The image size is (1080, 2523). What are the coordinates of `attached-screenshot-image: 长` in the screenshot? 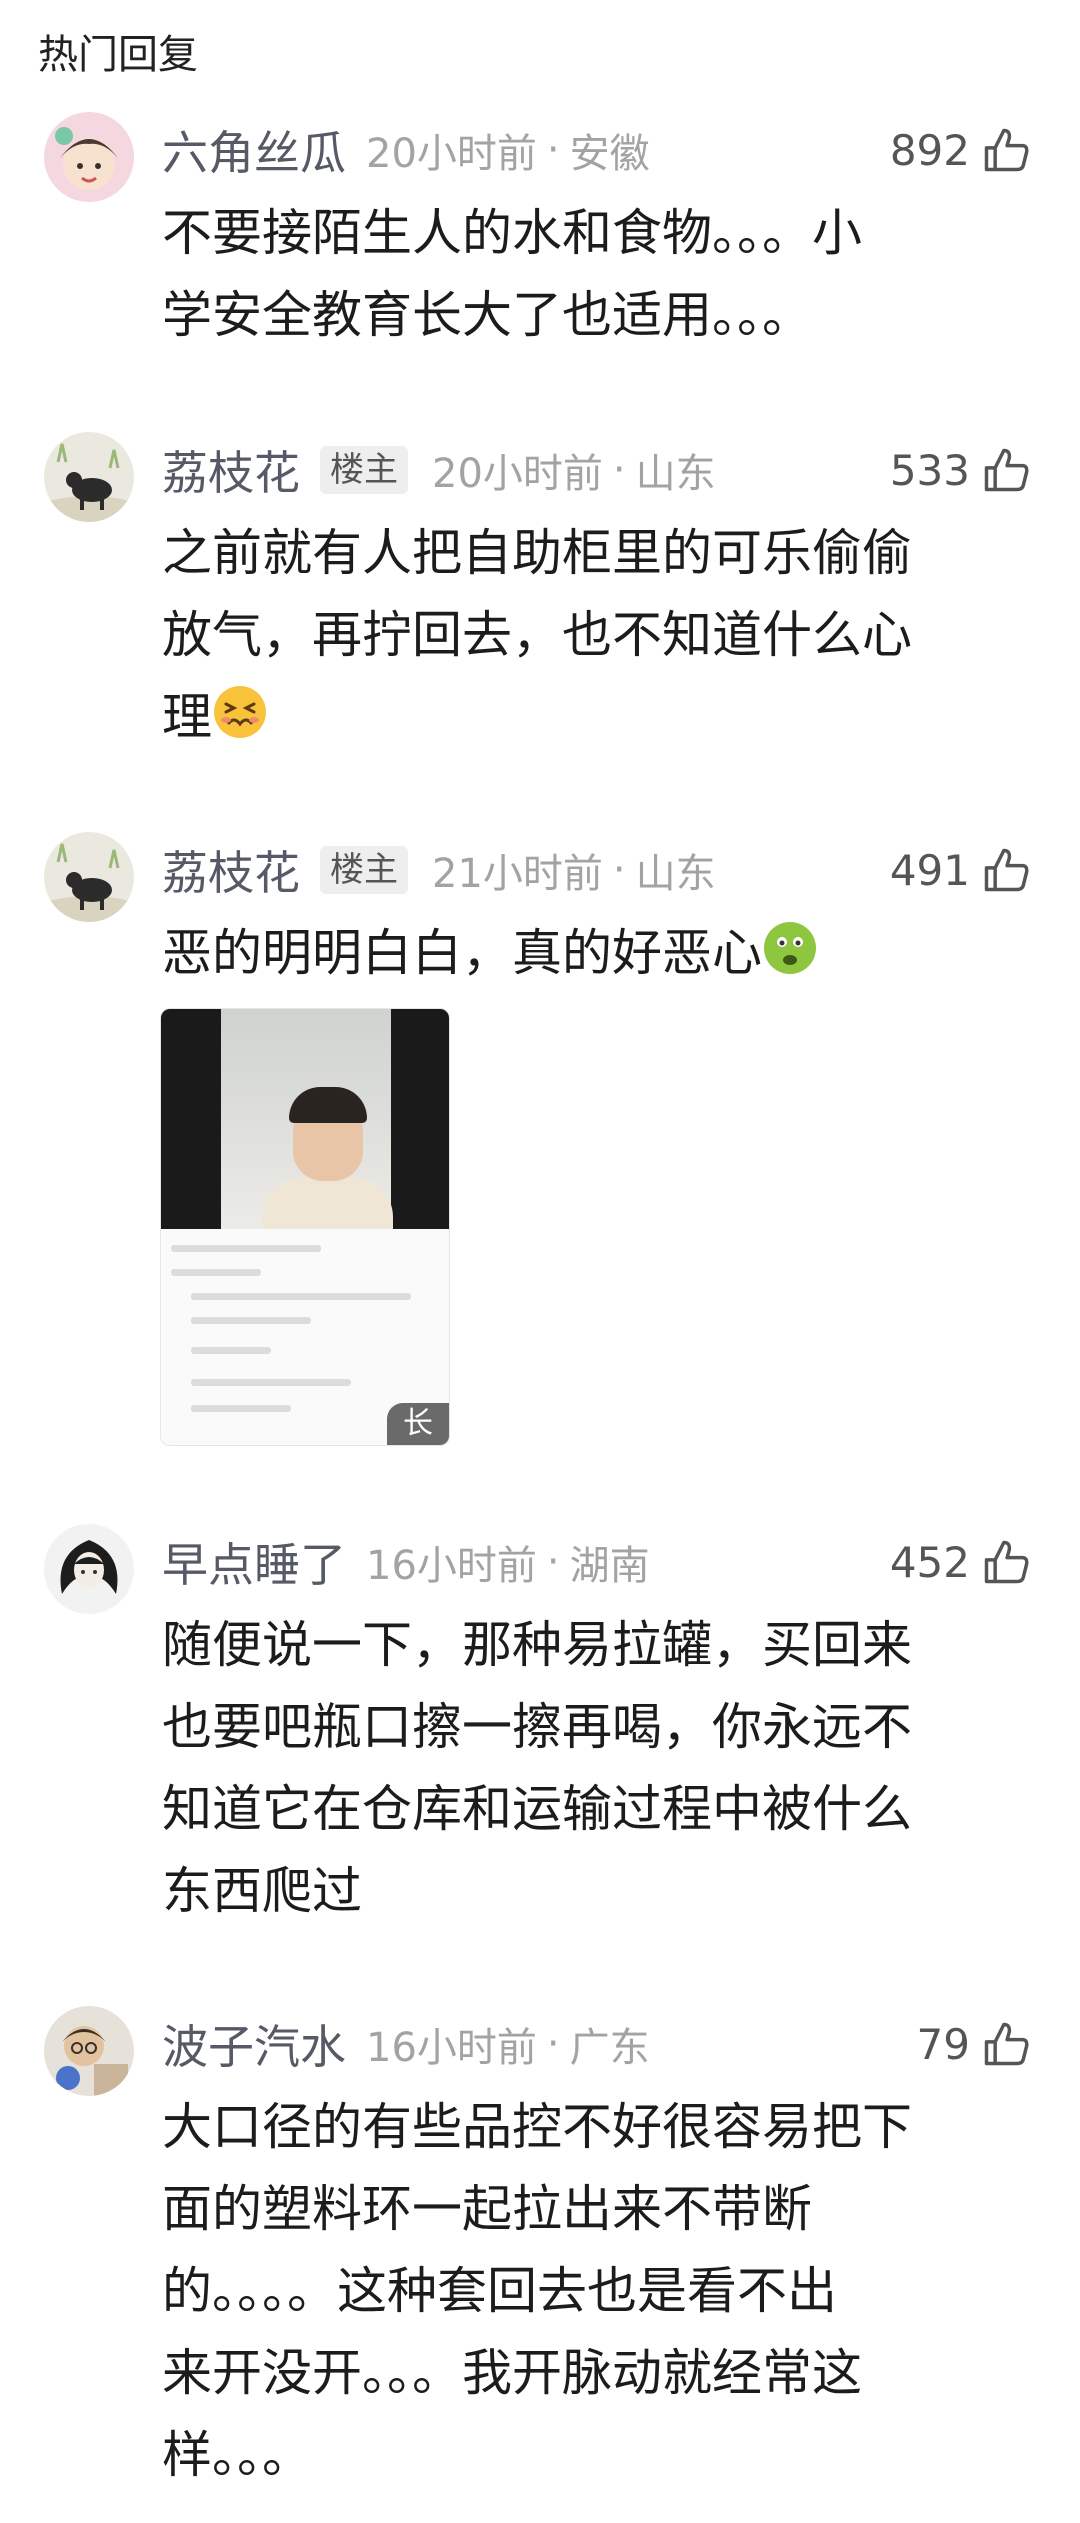 It's located at (305, 1227).